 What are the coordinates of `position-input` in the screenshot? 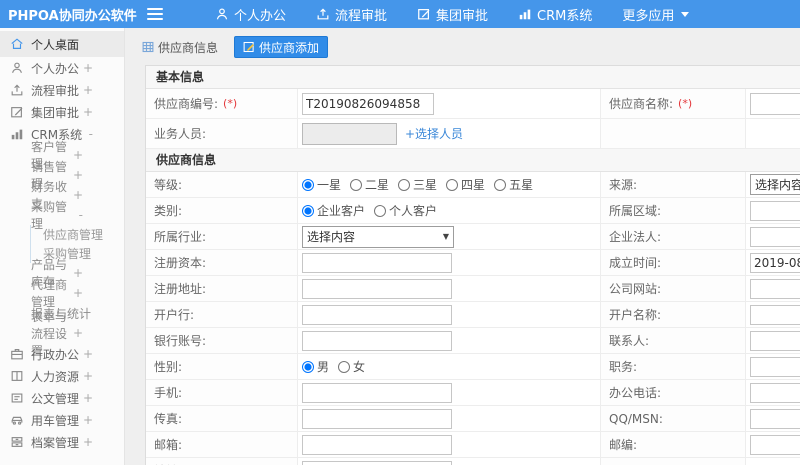 It's located at (775, 366).